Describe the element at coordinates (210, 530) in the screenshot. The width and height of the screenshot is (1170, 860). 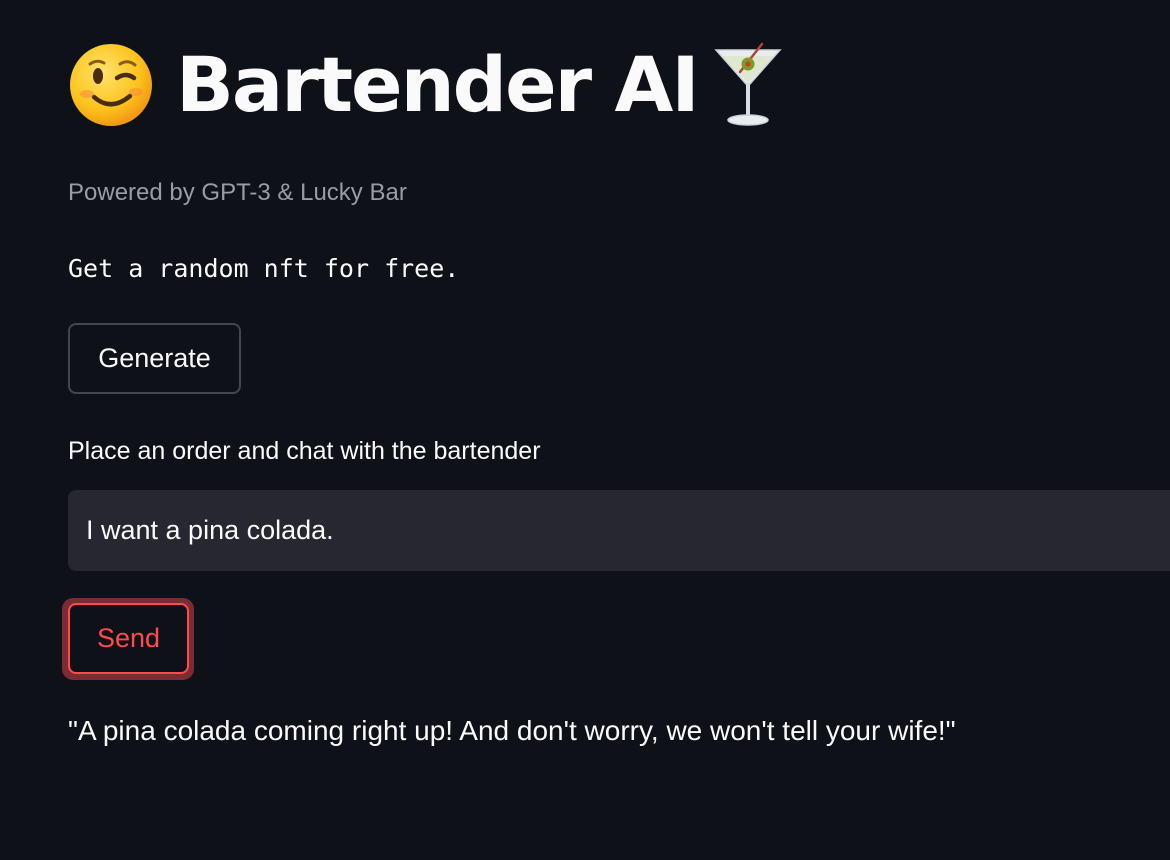
I see `order-input-value: I want a pina colada.` at that location.